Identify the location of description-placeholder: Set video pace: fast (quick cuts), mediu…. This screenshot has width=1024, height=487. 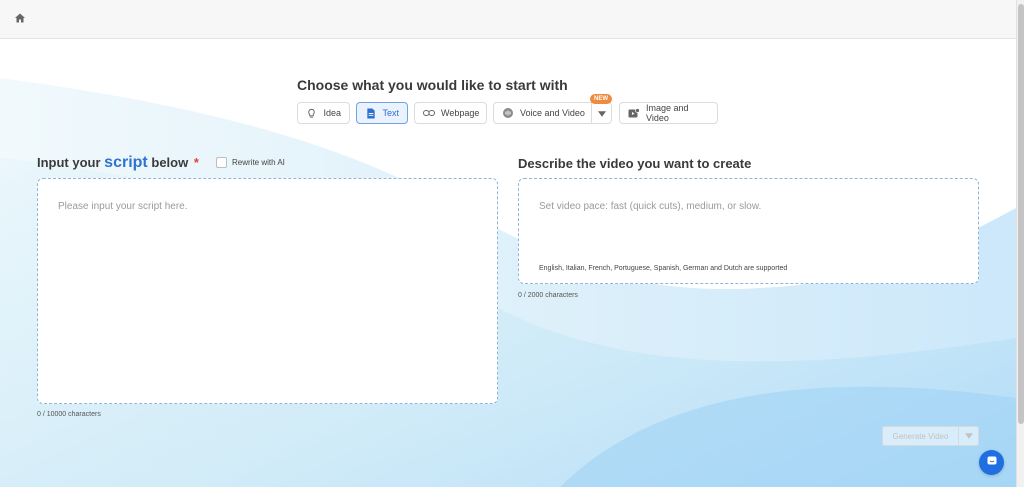
(650, 206).